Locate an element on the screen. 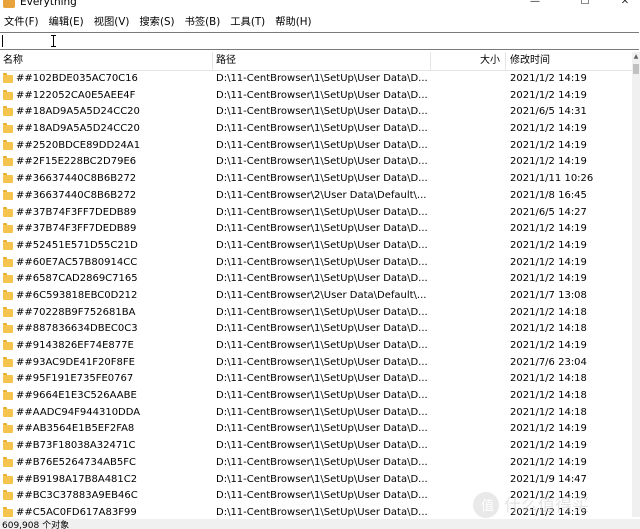  column-header-path: 路径 is located at coordinates (226, 61).